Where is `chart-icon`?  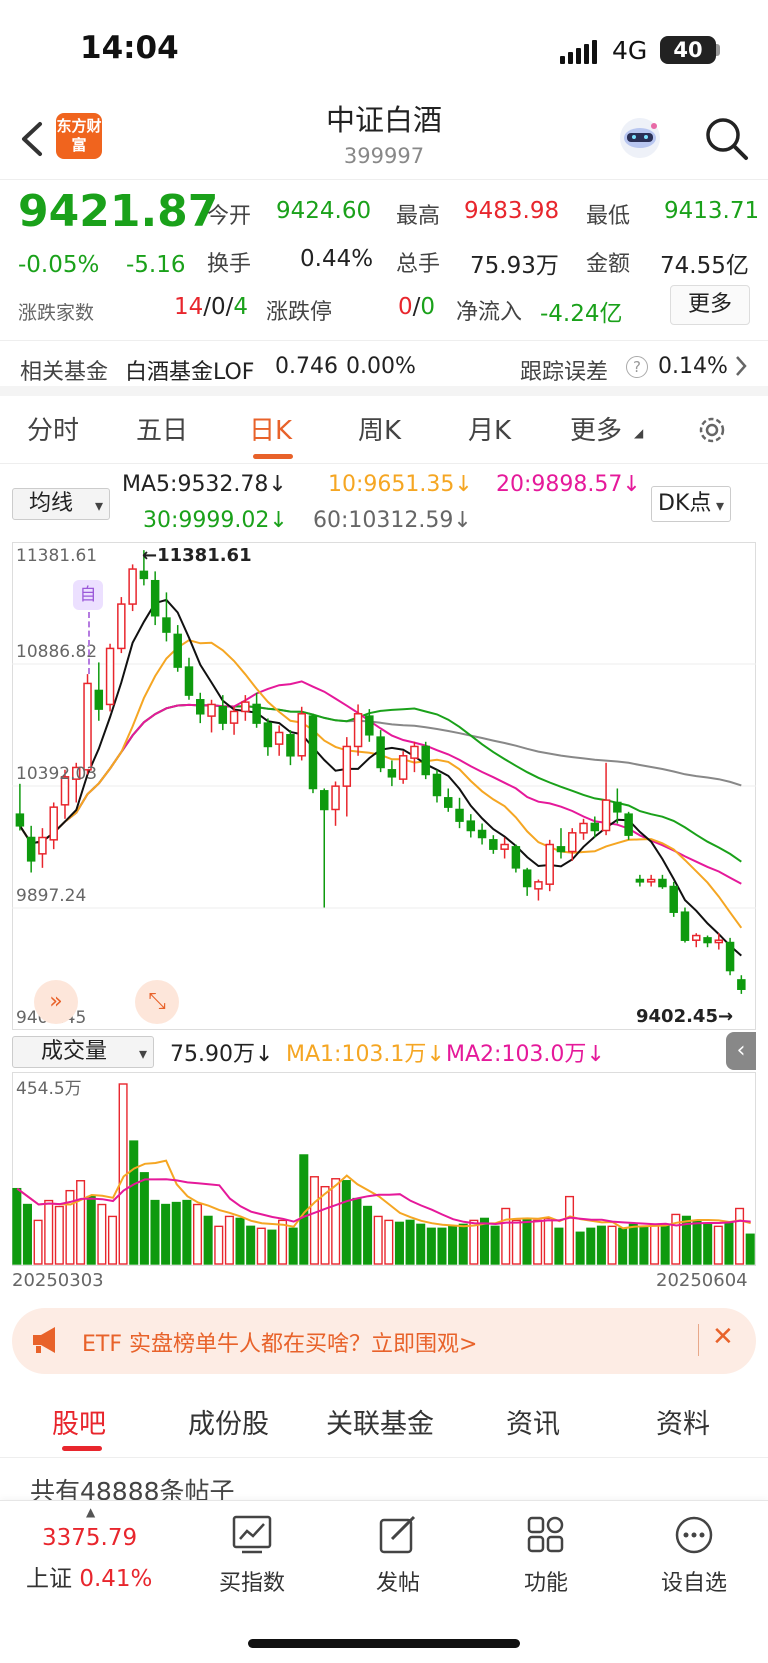 chart-icon is located at coordinates (252, 1534).